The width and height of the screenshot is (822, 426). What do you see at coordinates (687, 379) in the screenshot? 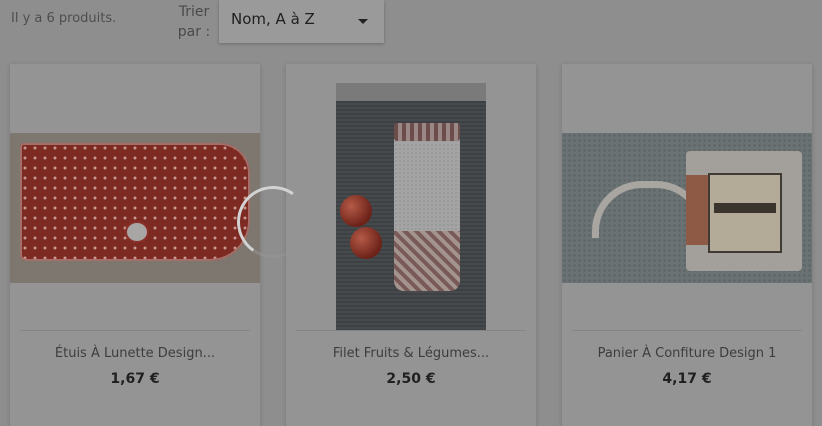
I see `product-price: 4,17 €` at bounding box center [687, 379].